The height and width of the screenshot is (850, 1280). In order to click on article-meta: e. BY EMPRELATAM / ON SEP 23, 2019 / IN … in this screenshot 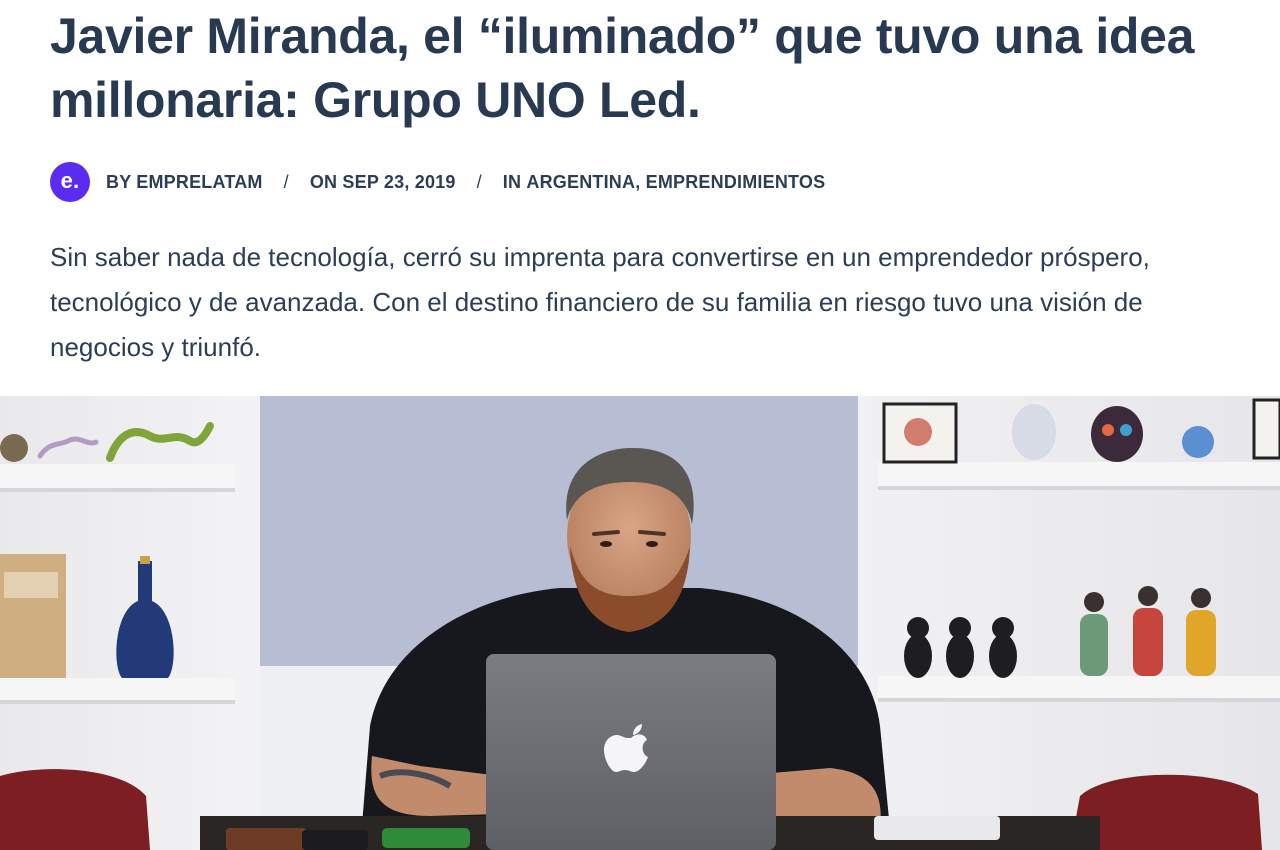, I will do `click(437, 182)`.